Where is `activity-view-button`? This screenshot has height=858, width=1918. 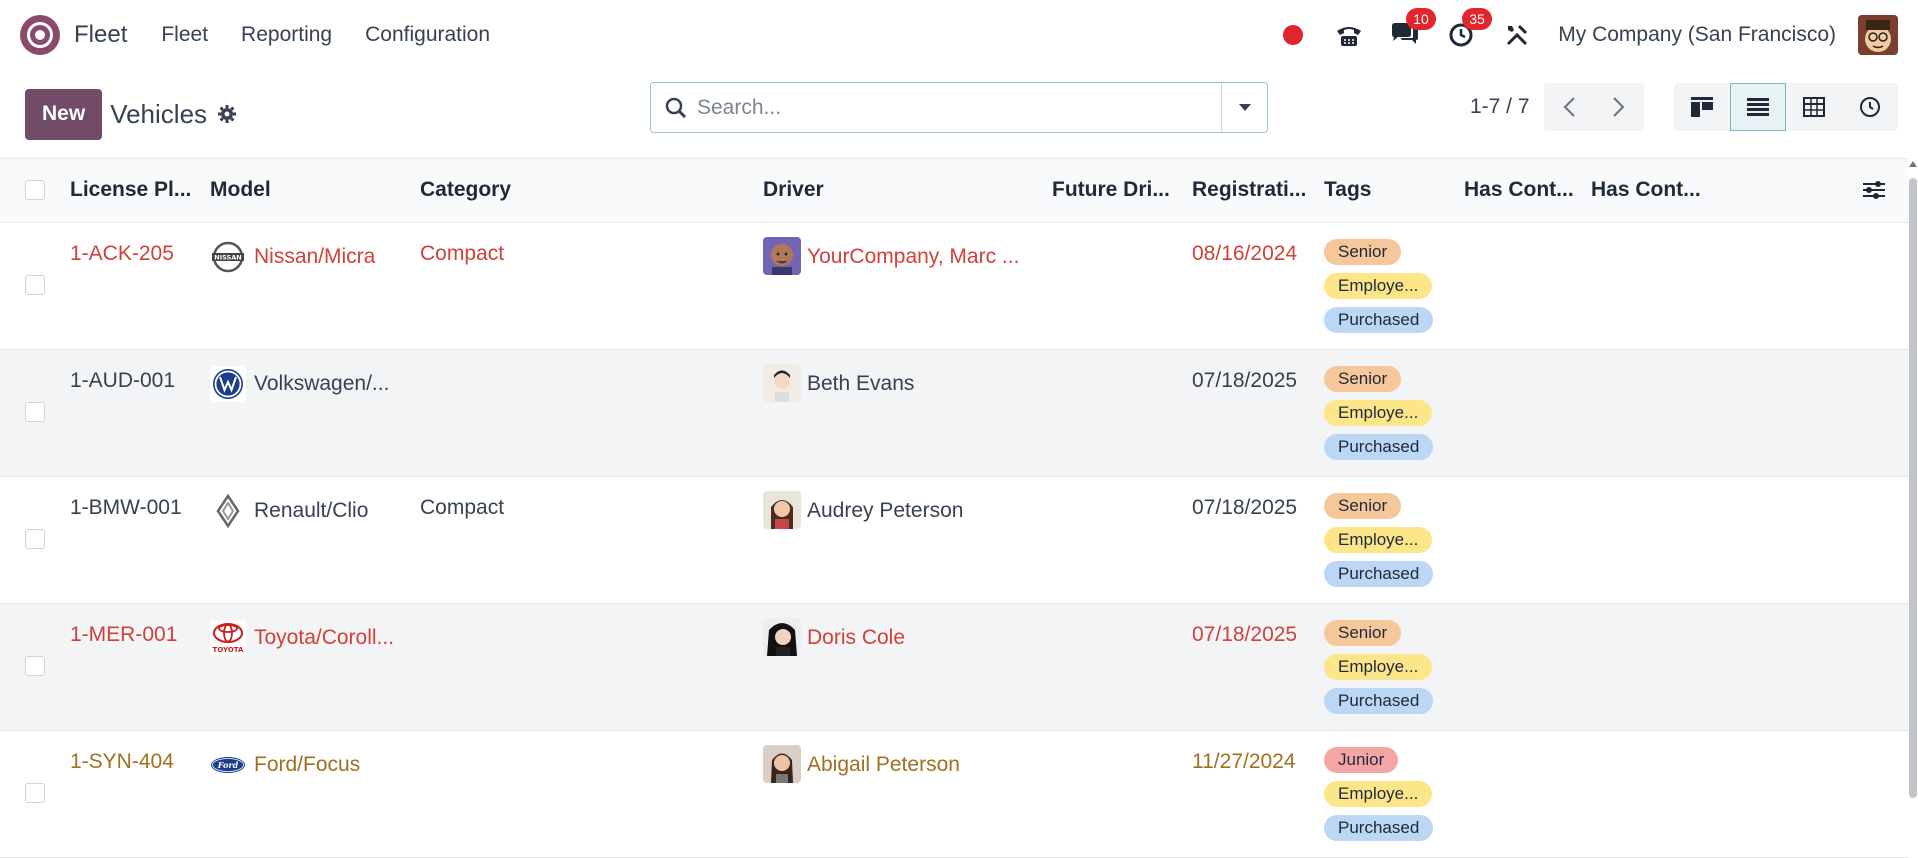
activity-view-button is located at coordinates (1870, 107).